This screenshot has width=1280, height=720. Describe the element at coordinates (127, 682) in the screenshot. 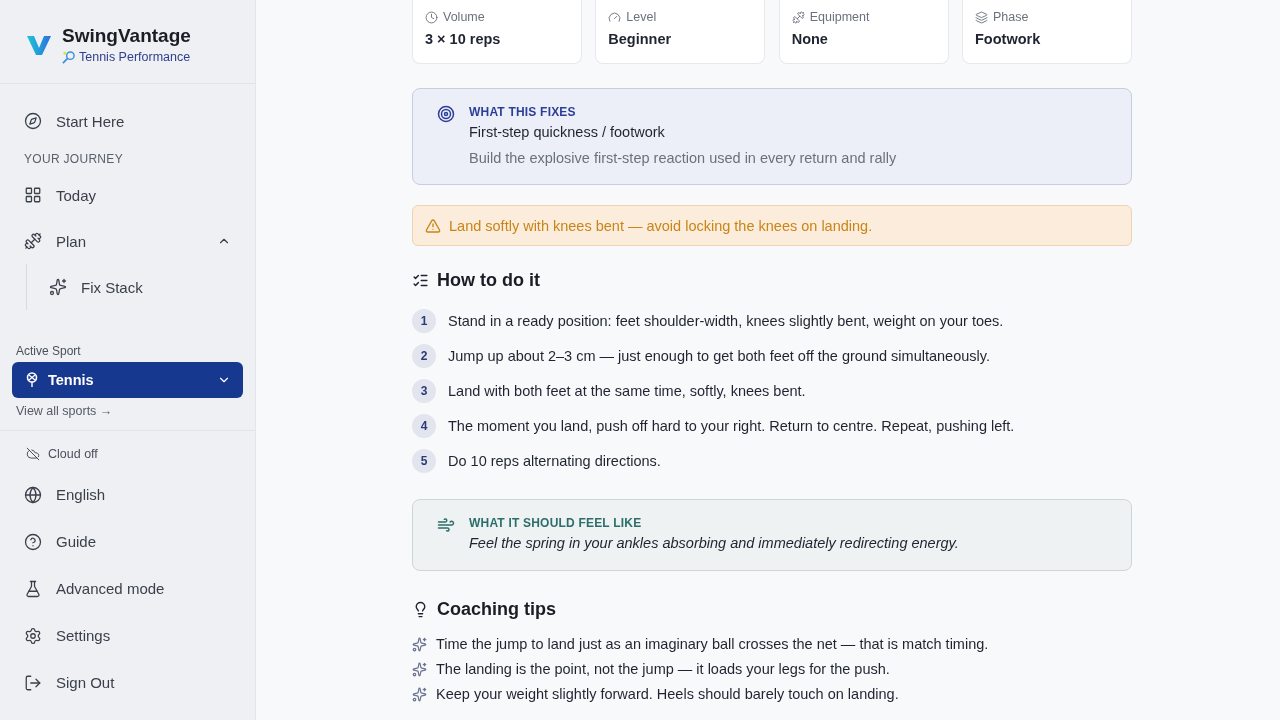

I see `nav-item: Sign Out` at that location.